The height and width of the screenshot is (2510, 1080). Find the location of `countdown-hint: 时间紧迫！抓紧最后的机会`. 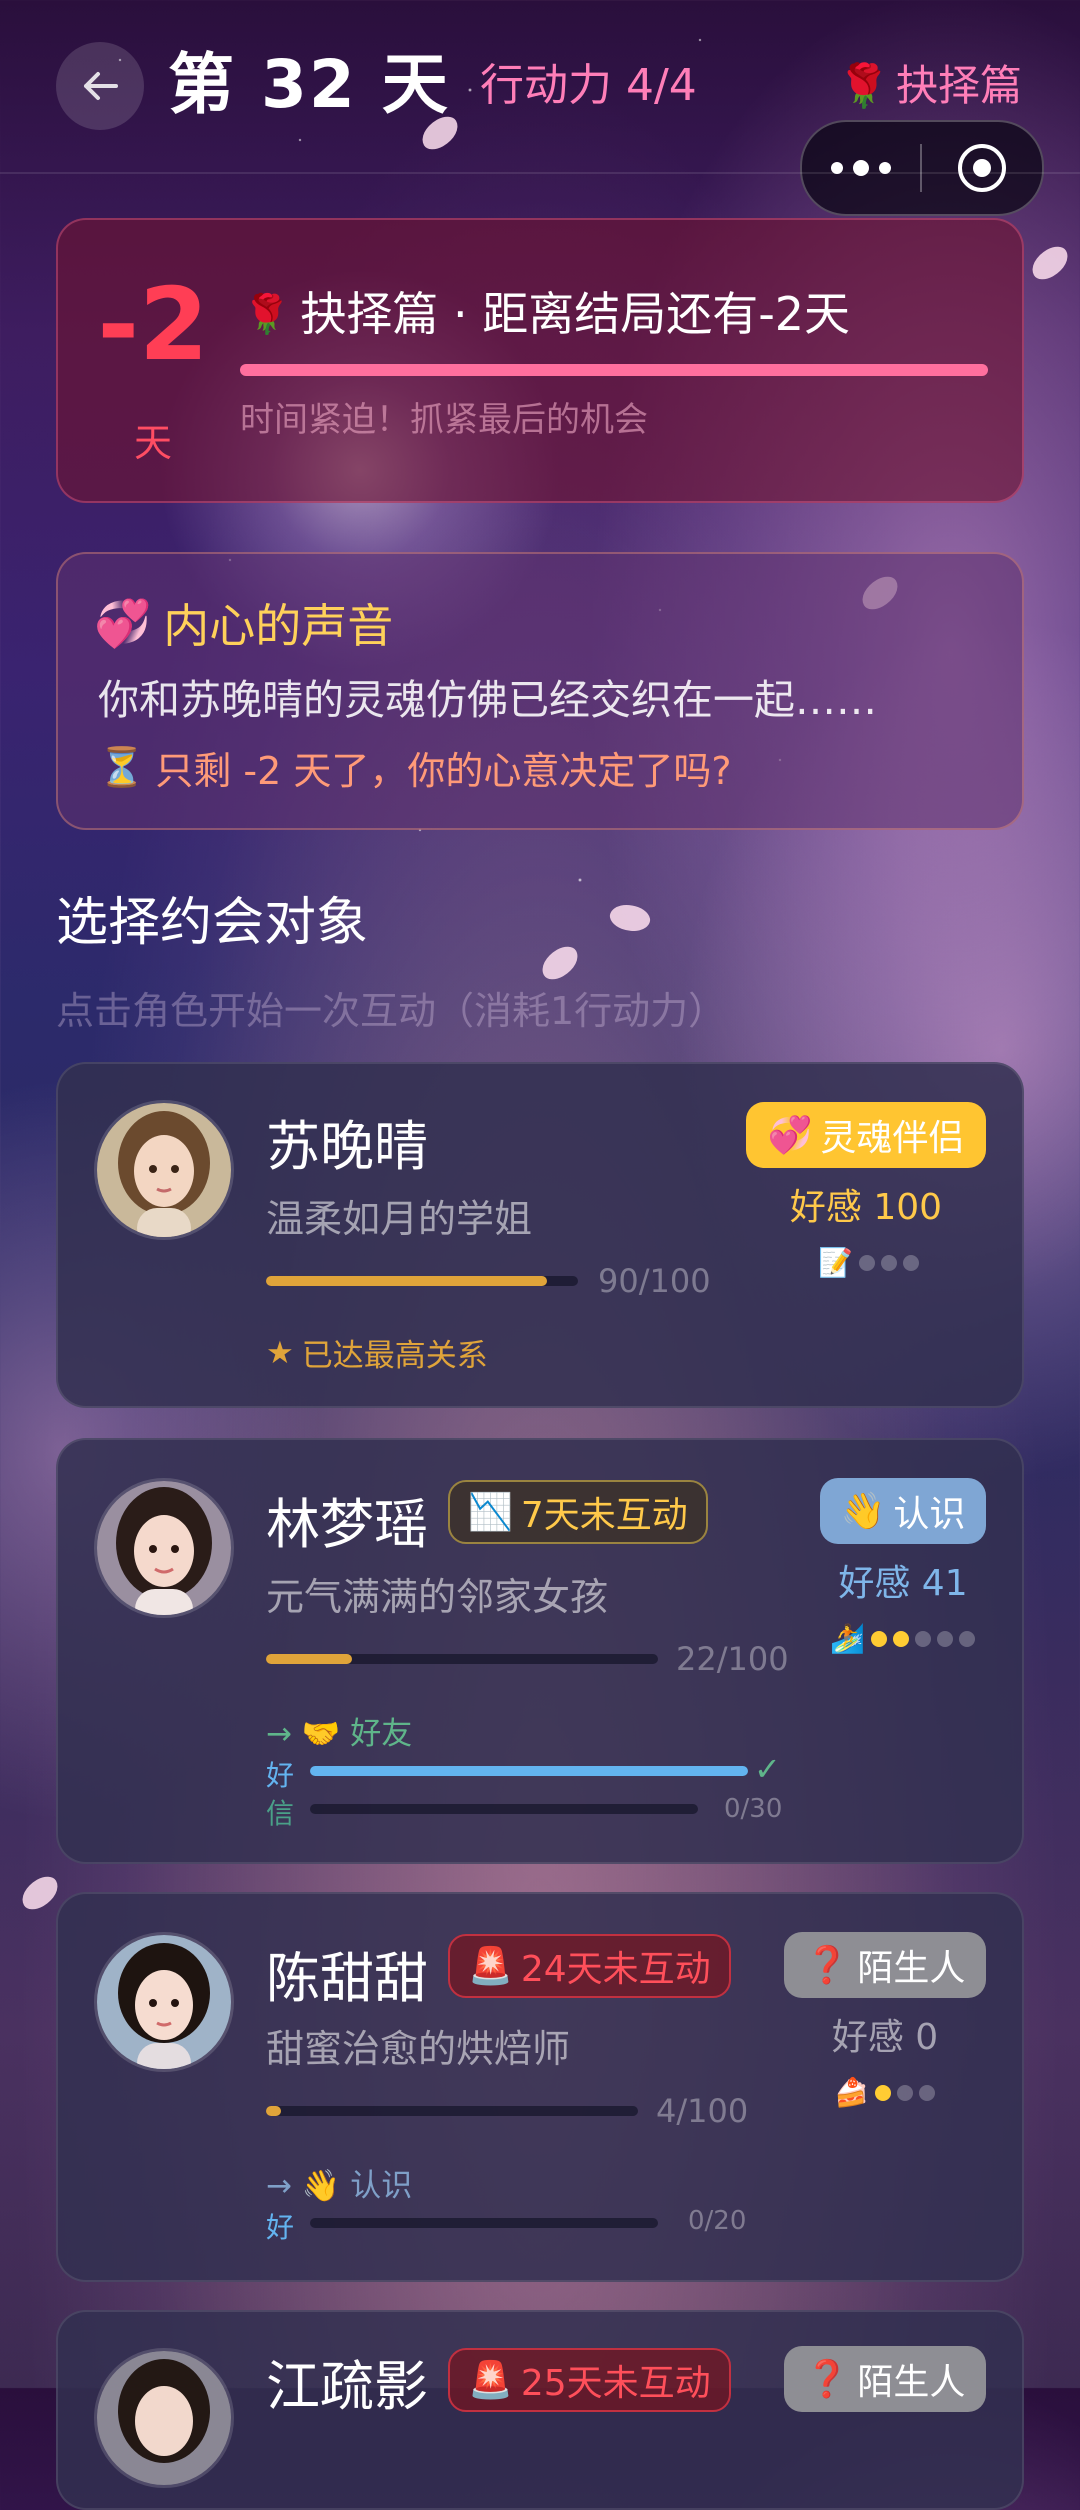

countdown-hint: 时间紧迫！抓紧最后的机会 is located at coordinates (444, 420).